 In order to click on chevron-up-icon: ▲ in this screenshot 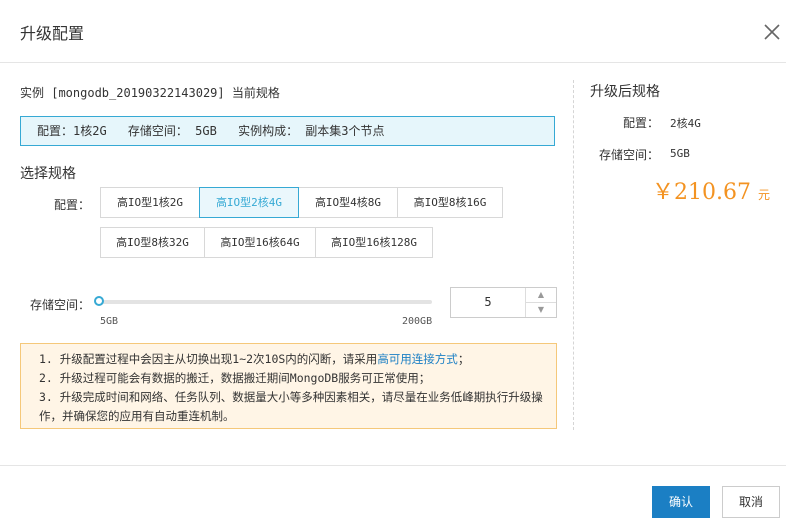, I will do `click(541, 294)`.